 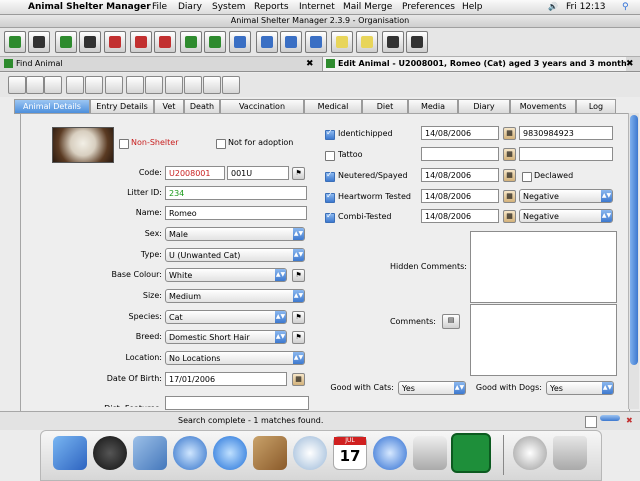 What do you see at coordinates (193, 85) in the screenshot?
I see `publish-icon` at bounding box center [193, 85].